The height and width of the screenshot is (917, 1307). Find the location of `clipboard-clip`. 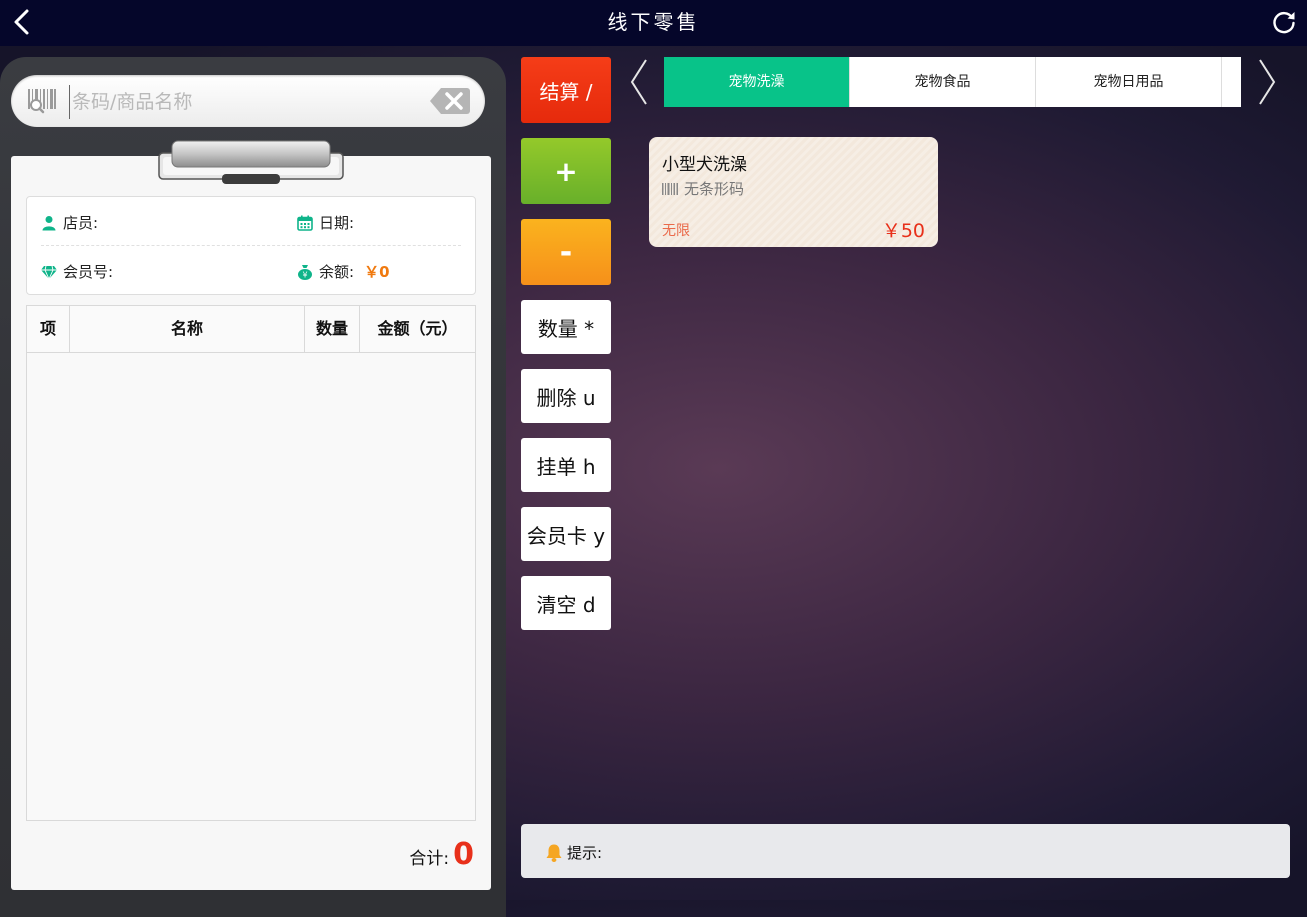

clipboard-clip is located at coordinates (251, 162).